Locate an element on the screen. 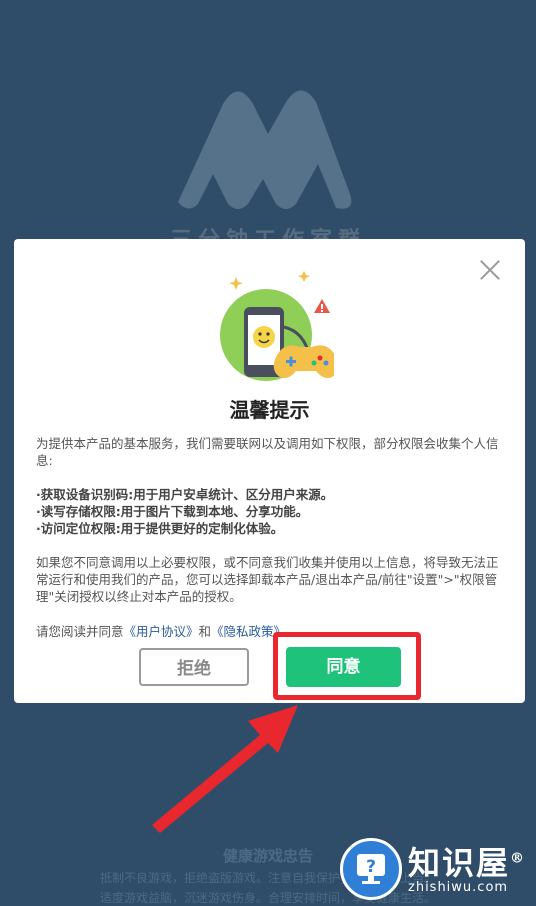 The image size is (536, 906). intro-text: 为提供本产品的基本服务，我们需要联网以及调用如下权限，部分权限会收集个人信息: is located at coordinates (267, 452).